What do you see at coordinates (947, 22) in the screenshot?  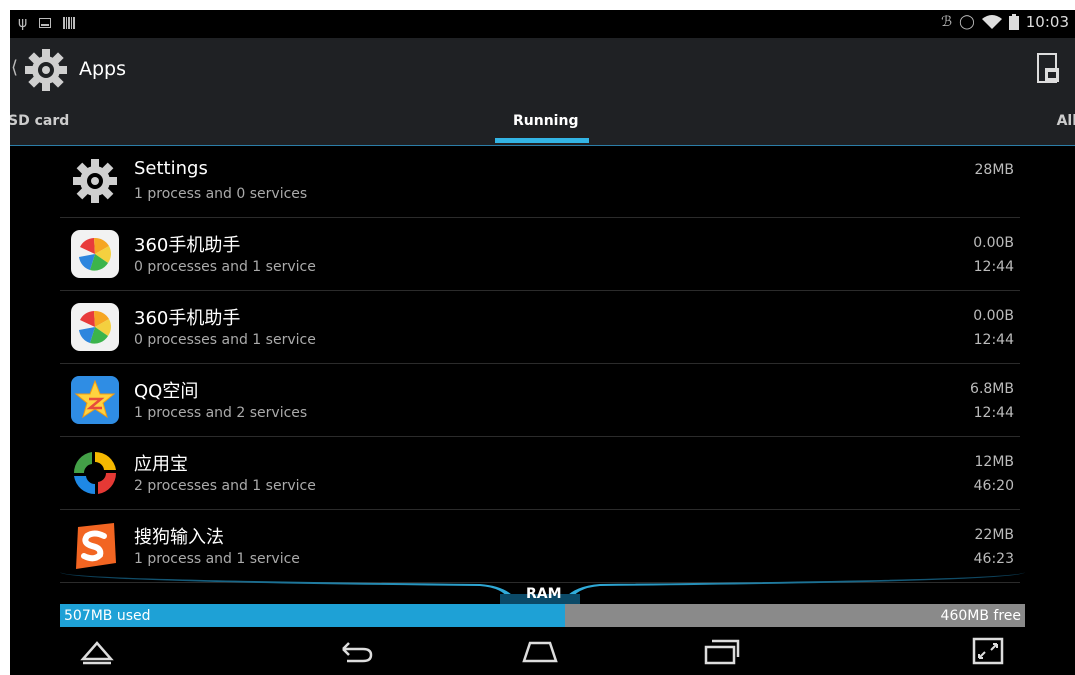 I see `bluetooth-icon: ℬ` at bounding box center [947, 22].